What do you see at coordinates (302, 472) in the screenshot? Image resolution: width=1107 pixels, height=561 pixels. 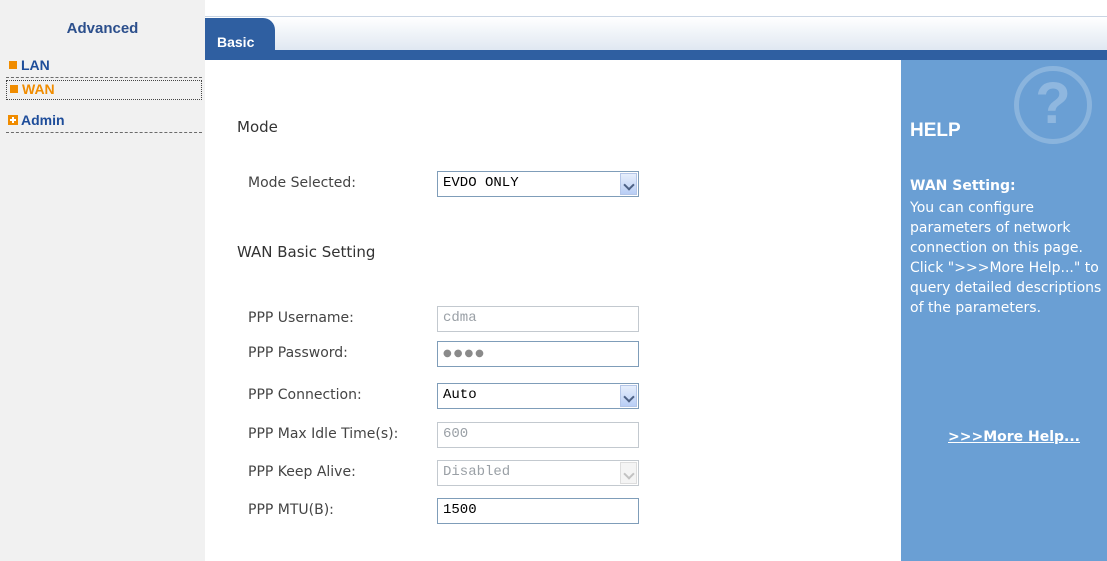 I see `ppp-keepalive-label: PPP Keep Alive:` at bounding box center [302, 472].